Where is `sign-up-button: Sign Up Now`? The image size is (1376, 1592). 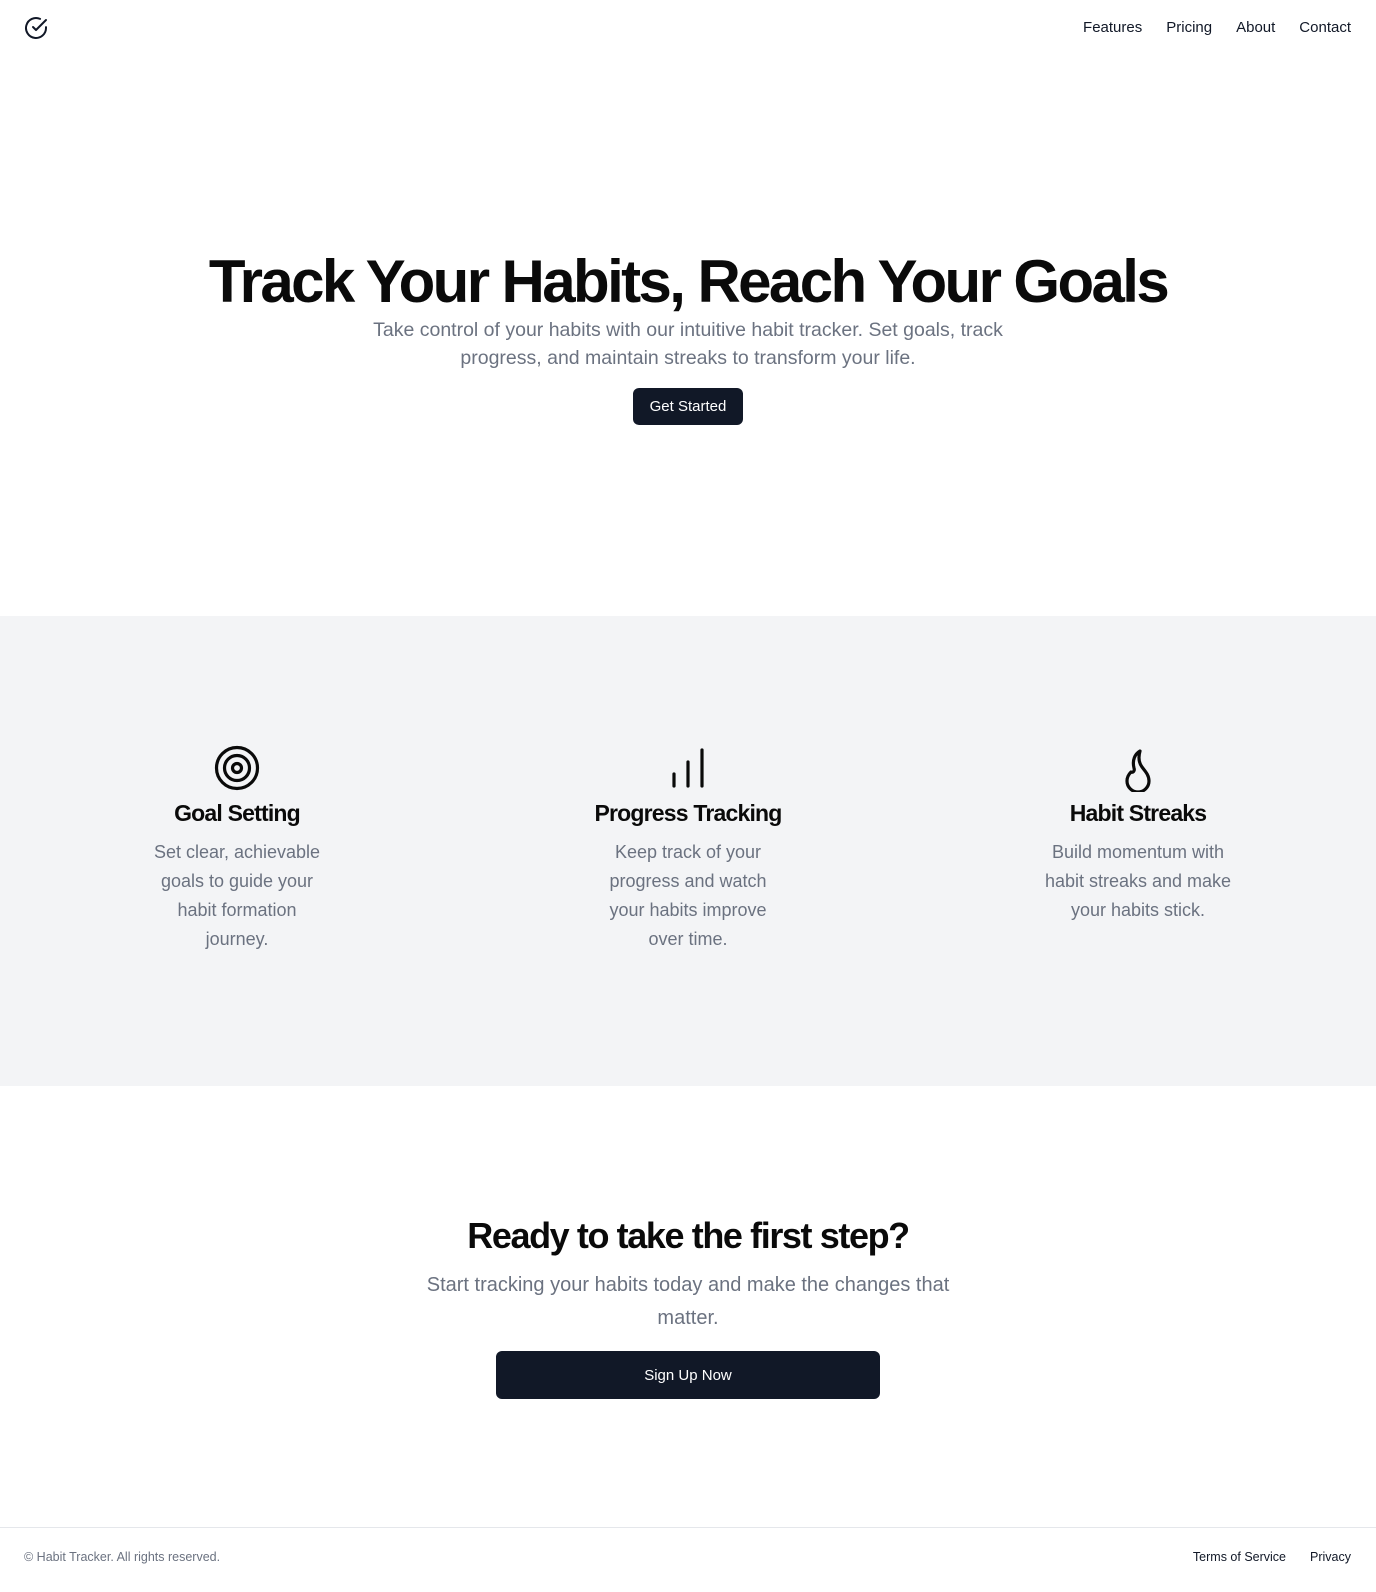
sign-up-button: Sign Up Now is located at coordinates (688, 1375).